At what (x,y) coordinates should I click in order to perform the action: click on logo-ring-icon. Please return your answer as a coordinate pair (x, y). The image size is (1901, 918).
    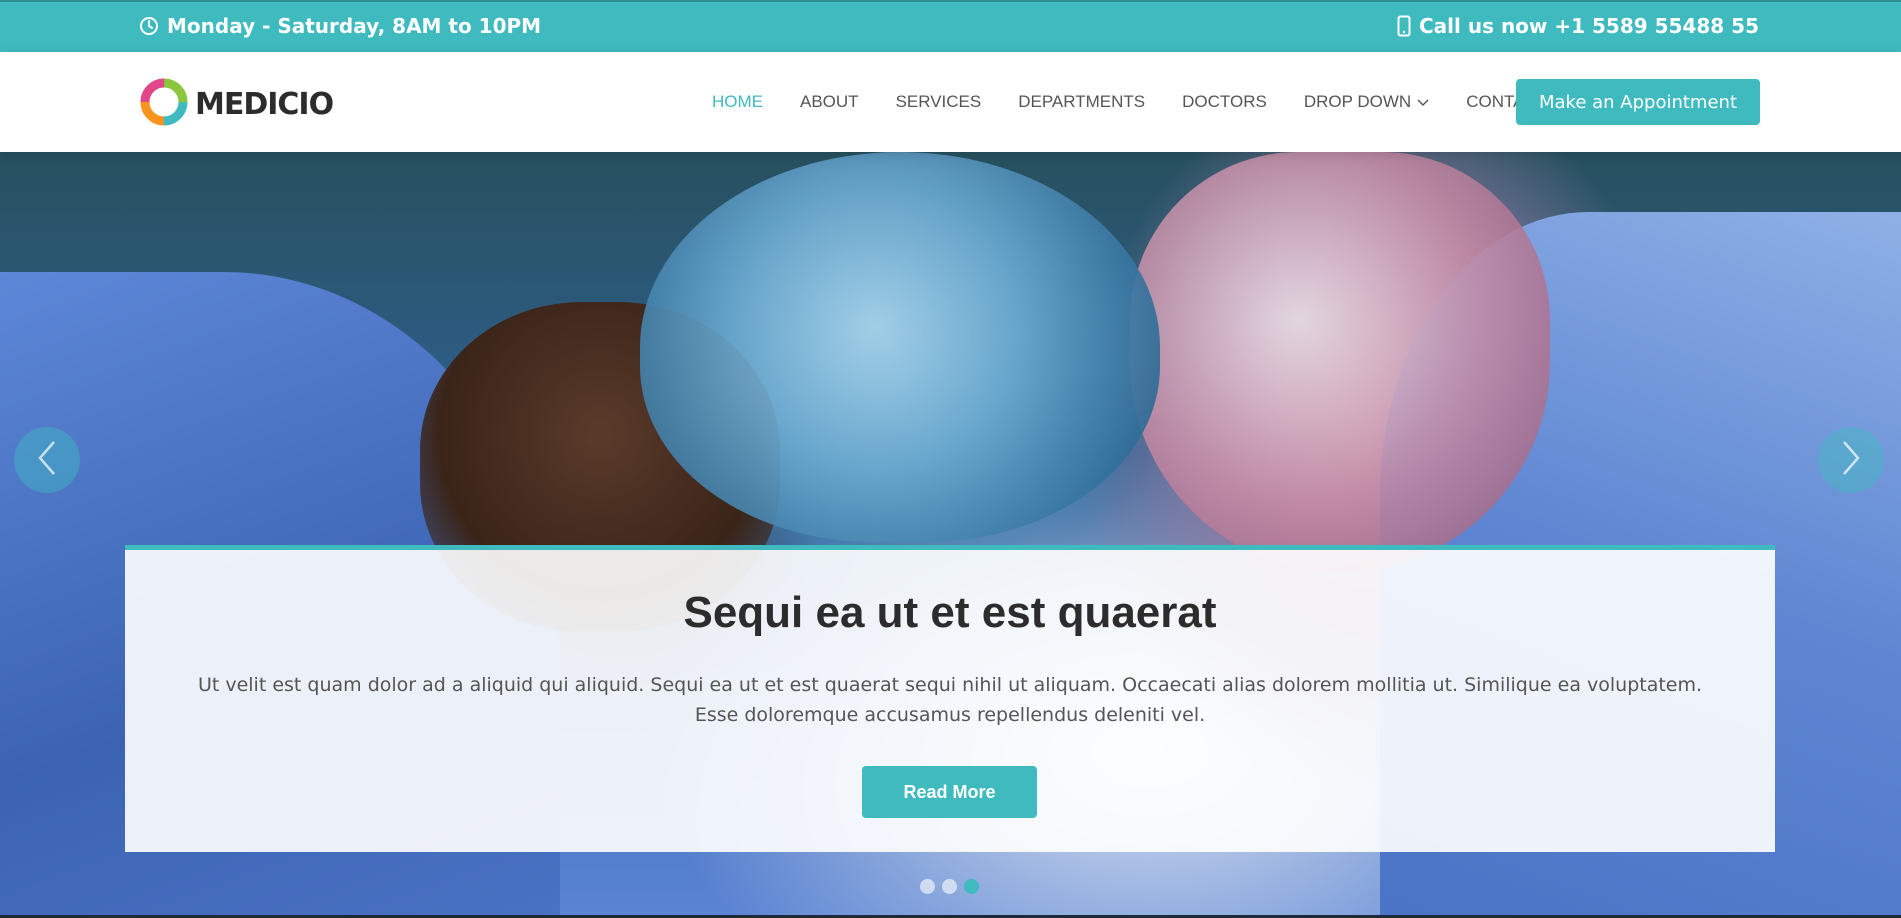
    Looking at the image, I should click on (164, 104).